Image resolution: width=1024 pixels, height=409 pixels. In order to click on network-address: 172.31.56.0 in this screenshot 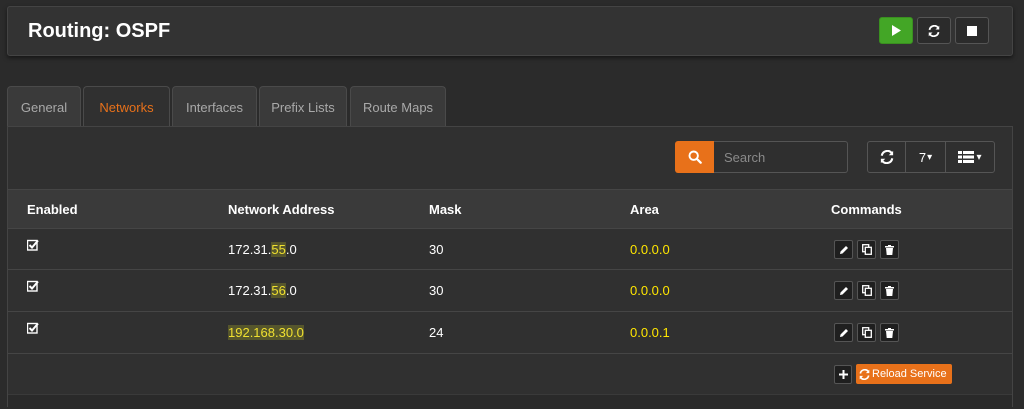, I will do `click(262, 290)`.